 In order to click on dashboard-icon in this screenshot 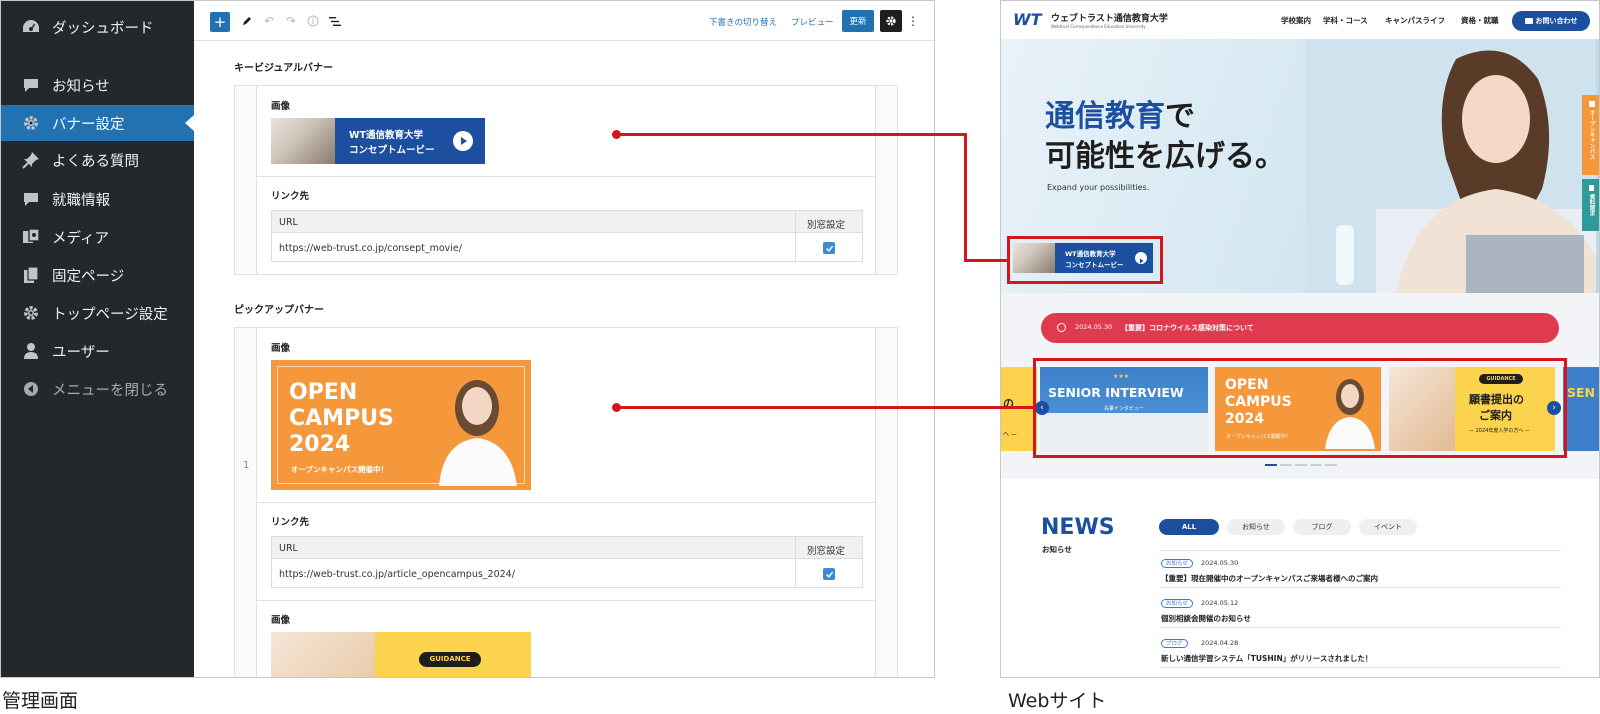, I will do `click(31, 27)`.